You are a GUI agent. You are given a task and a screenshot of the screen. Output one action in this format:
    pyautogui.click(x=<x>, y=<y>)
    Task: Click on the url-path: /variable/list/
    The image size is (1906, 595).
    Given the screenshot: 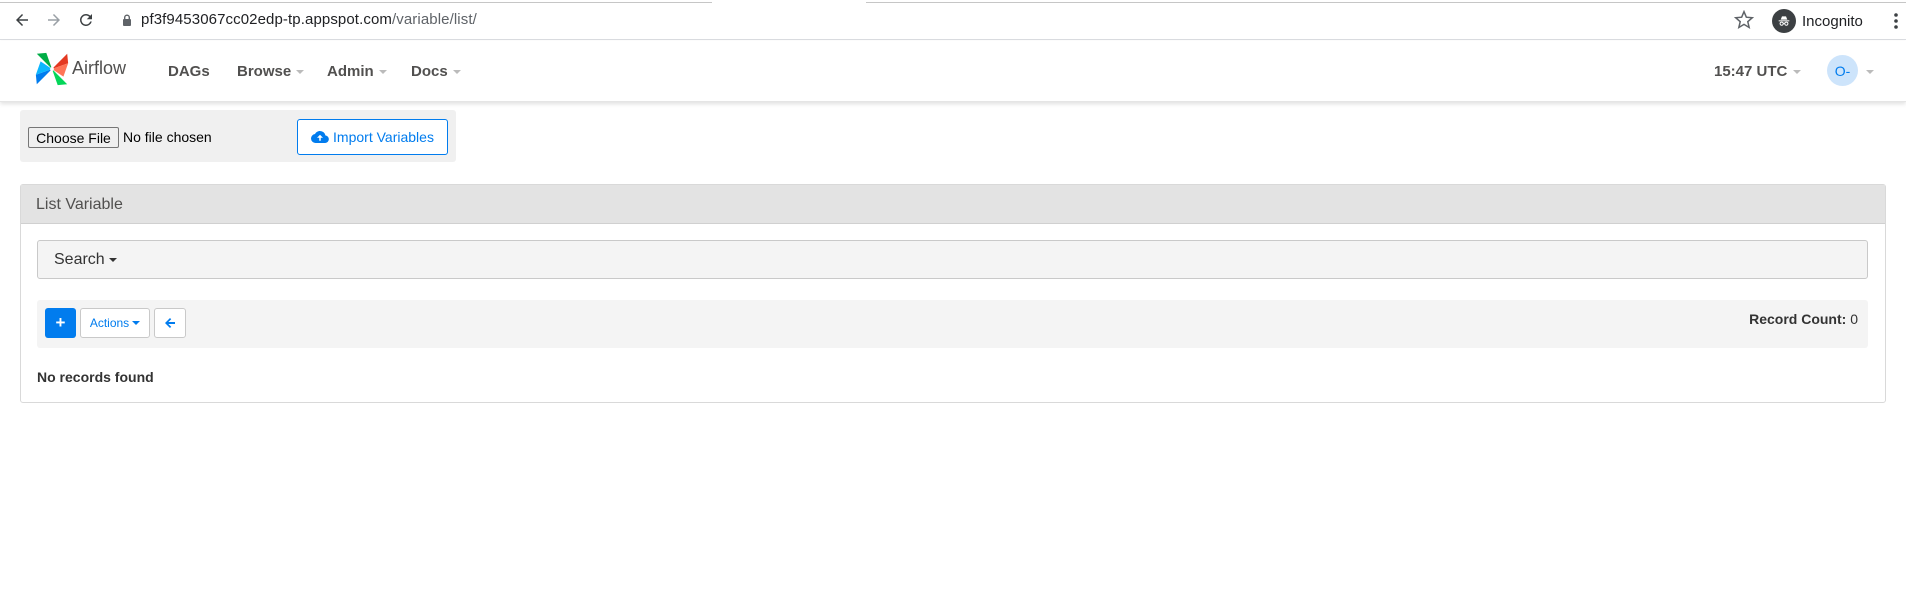 What is the action you would take?
    pyautogui.click(x=434, y=19)
    